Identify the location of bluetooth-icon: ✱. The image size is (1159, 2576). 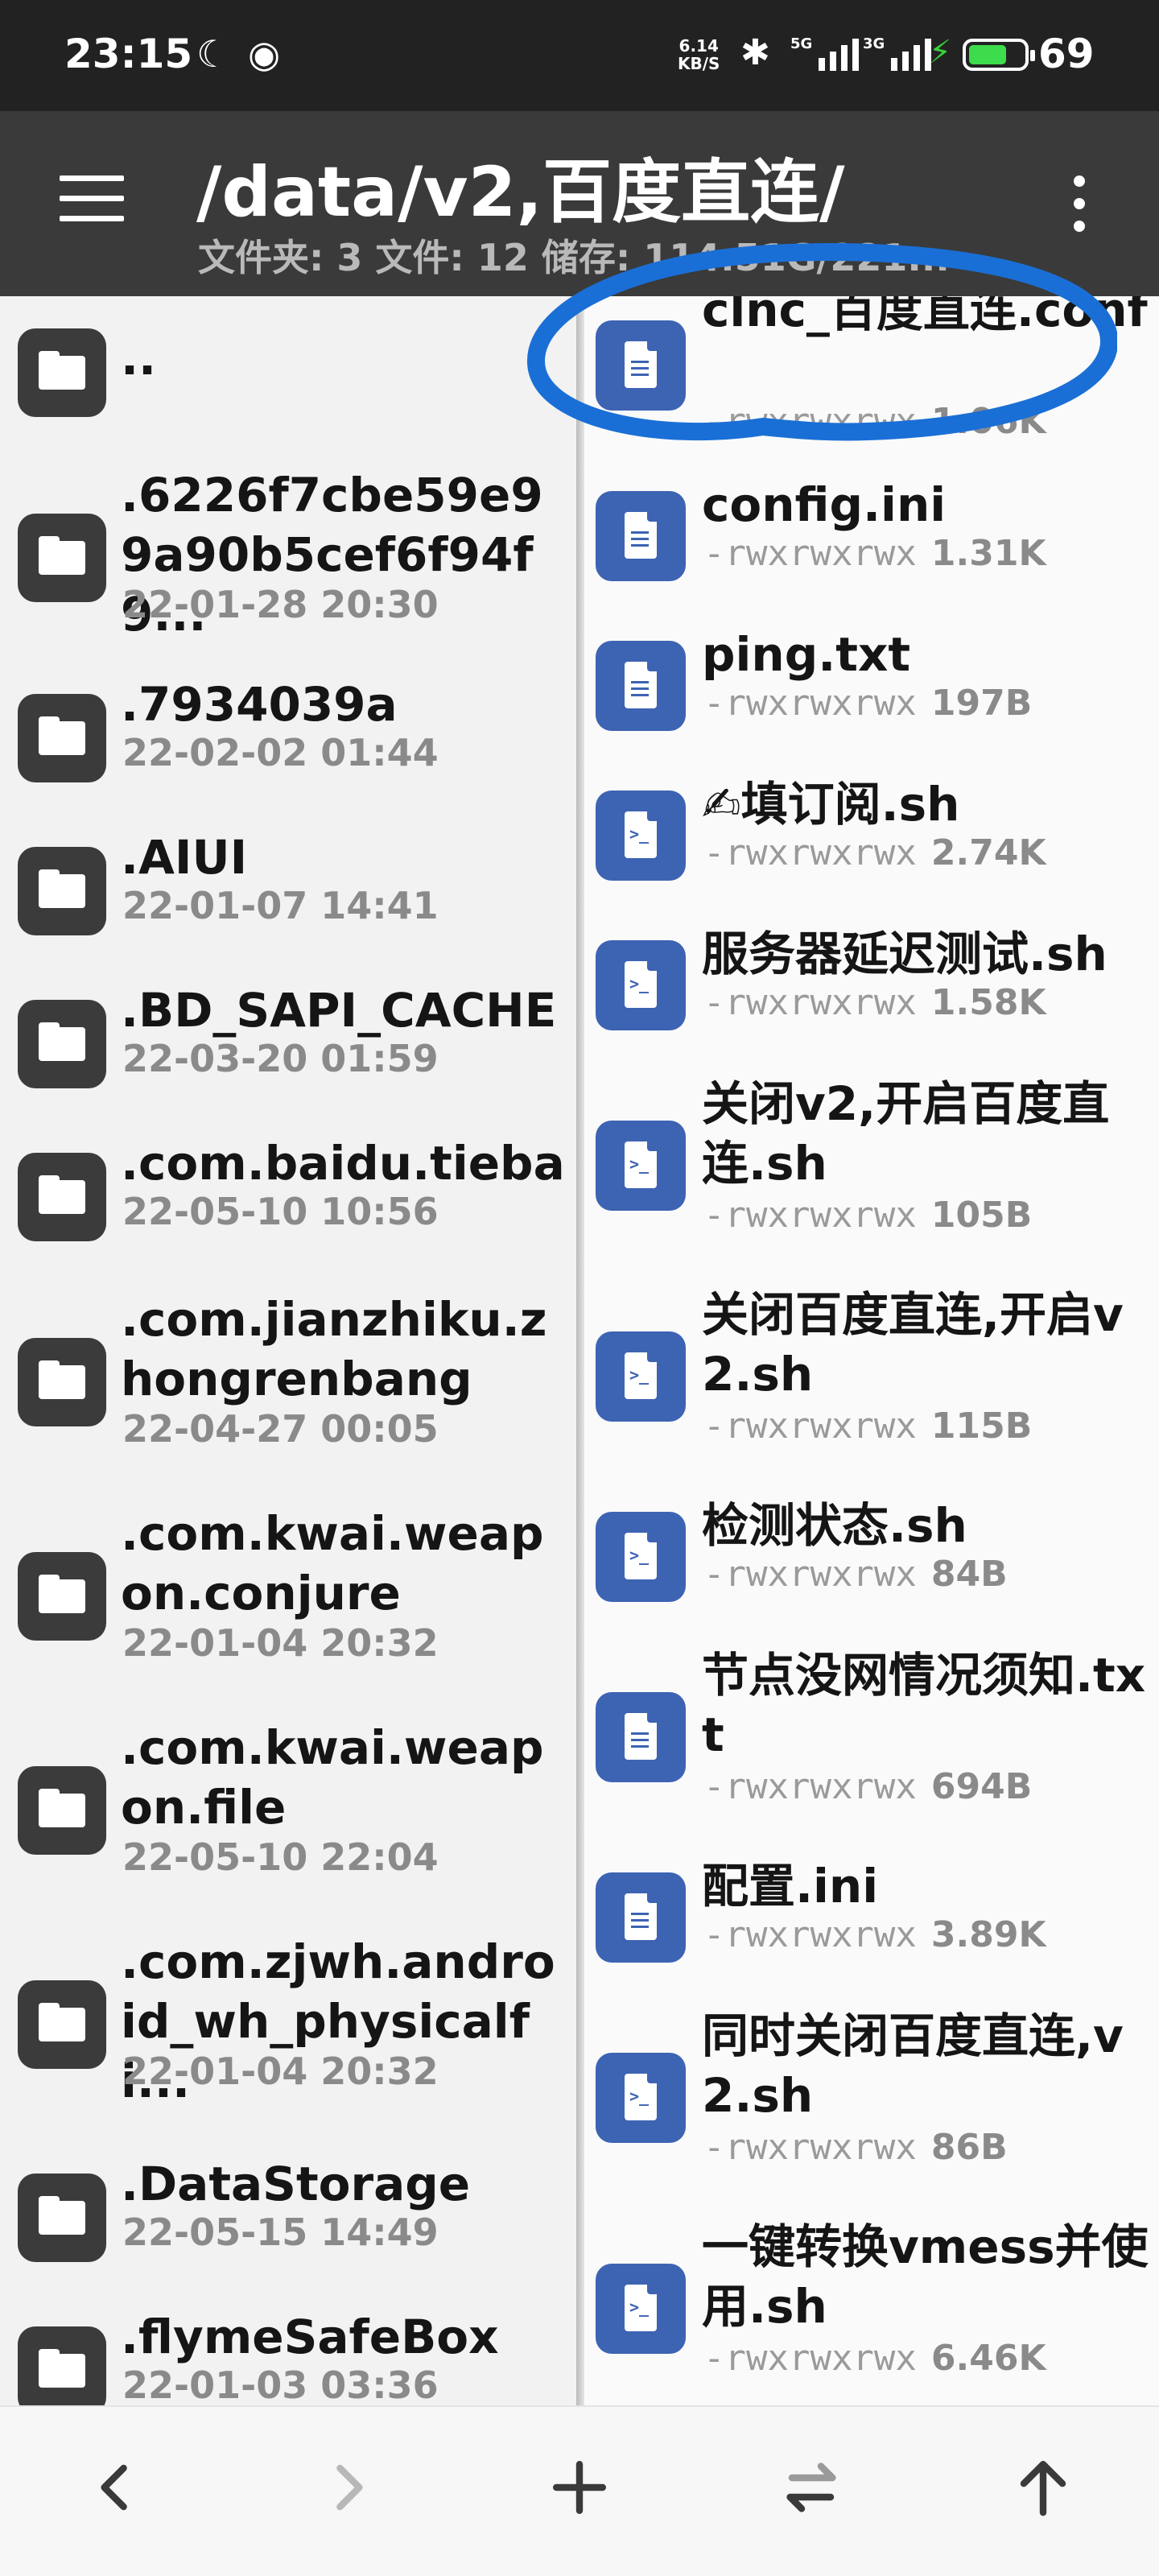
(755, 53).